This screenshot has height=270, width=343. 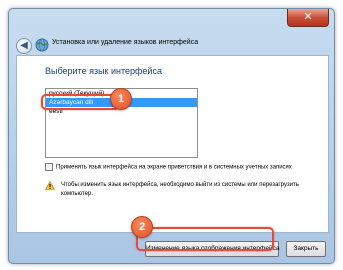 I want to click on dialog-title: Установка или удаление языков интерфейса, so click(x=125, y=42).